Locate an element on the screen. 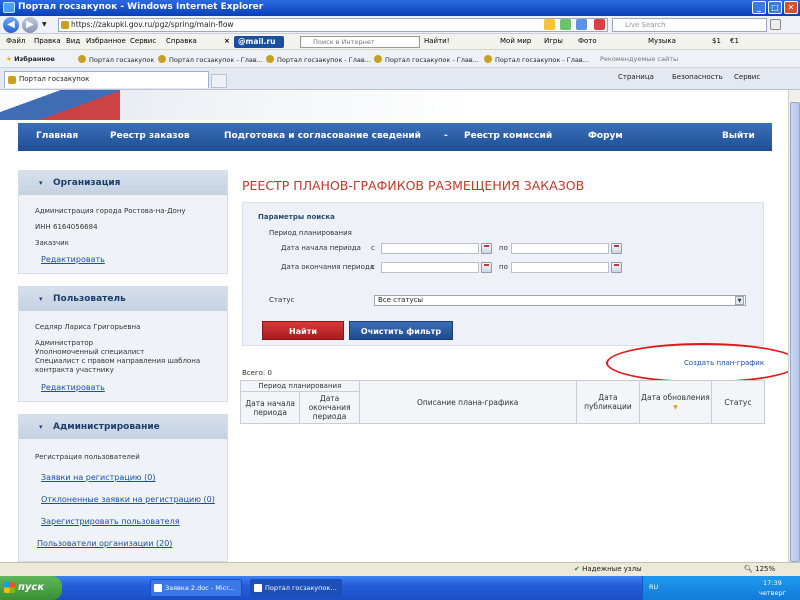 The image size is (800, 600). registration-requests-link: Заявки на регистрацию (0) is located at coordinates (98, 477).